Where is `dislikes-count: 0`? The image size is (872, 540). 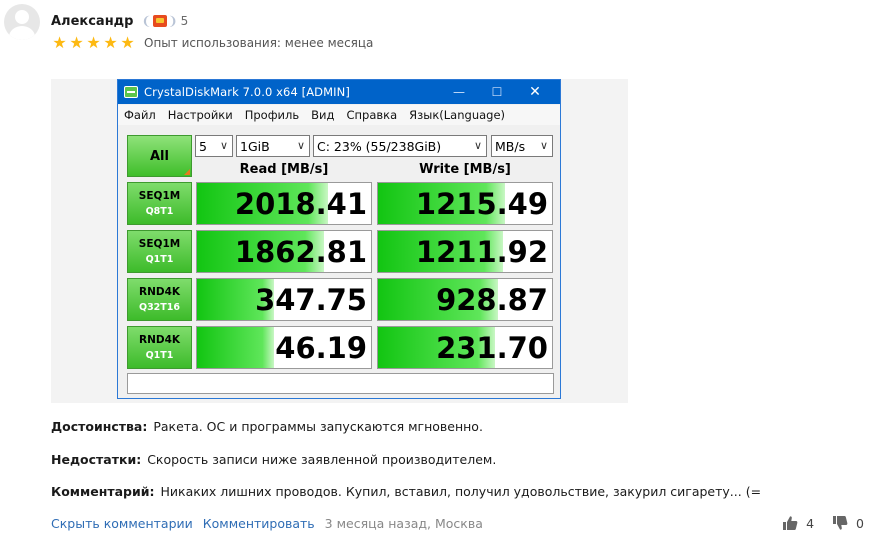 dislikes-count: 0 is located at coordinates (860, 523).